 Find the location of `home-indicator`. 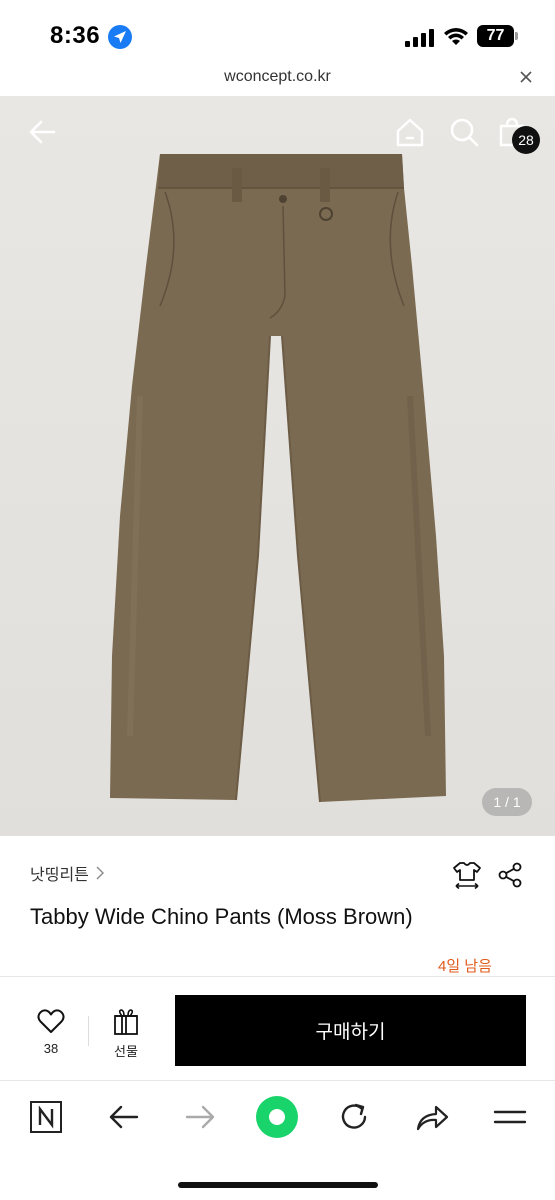

home-indicator is located at coordinates (278, 1185).